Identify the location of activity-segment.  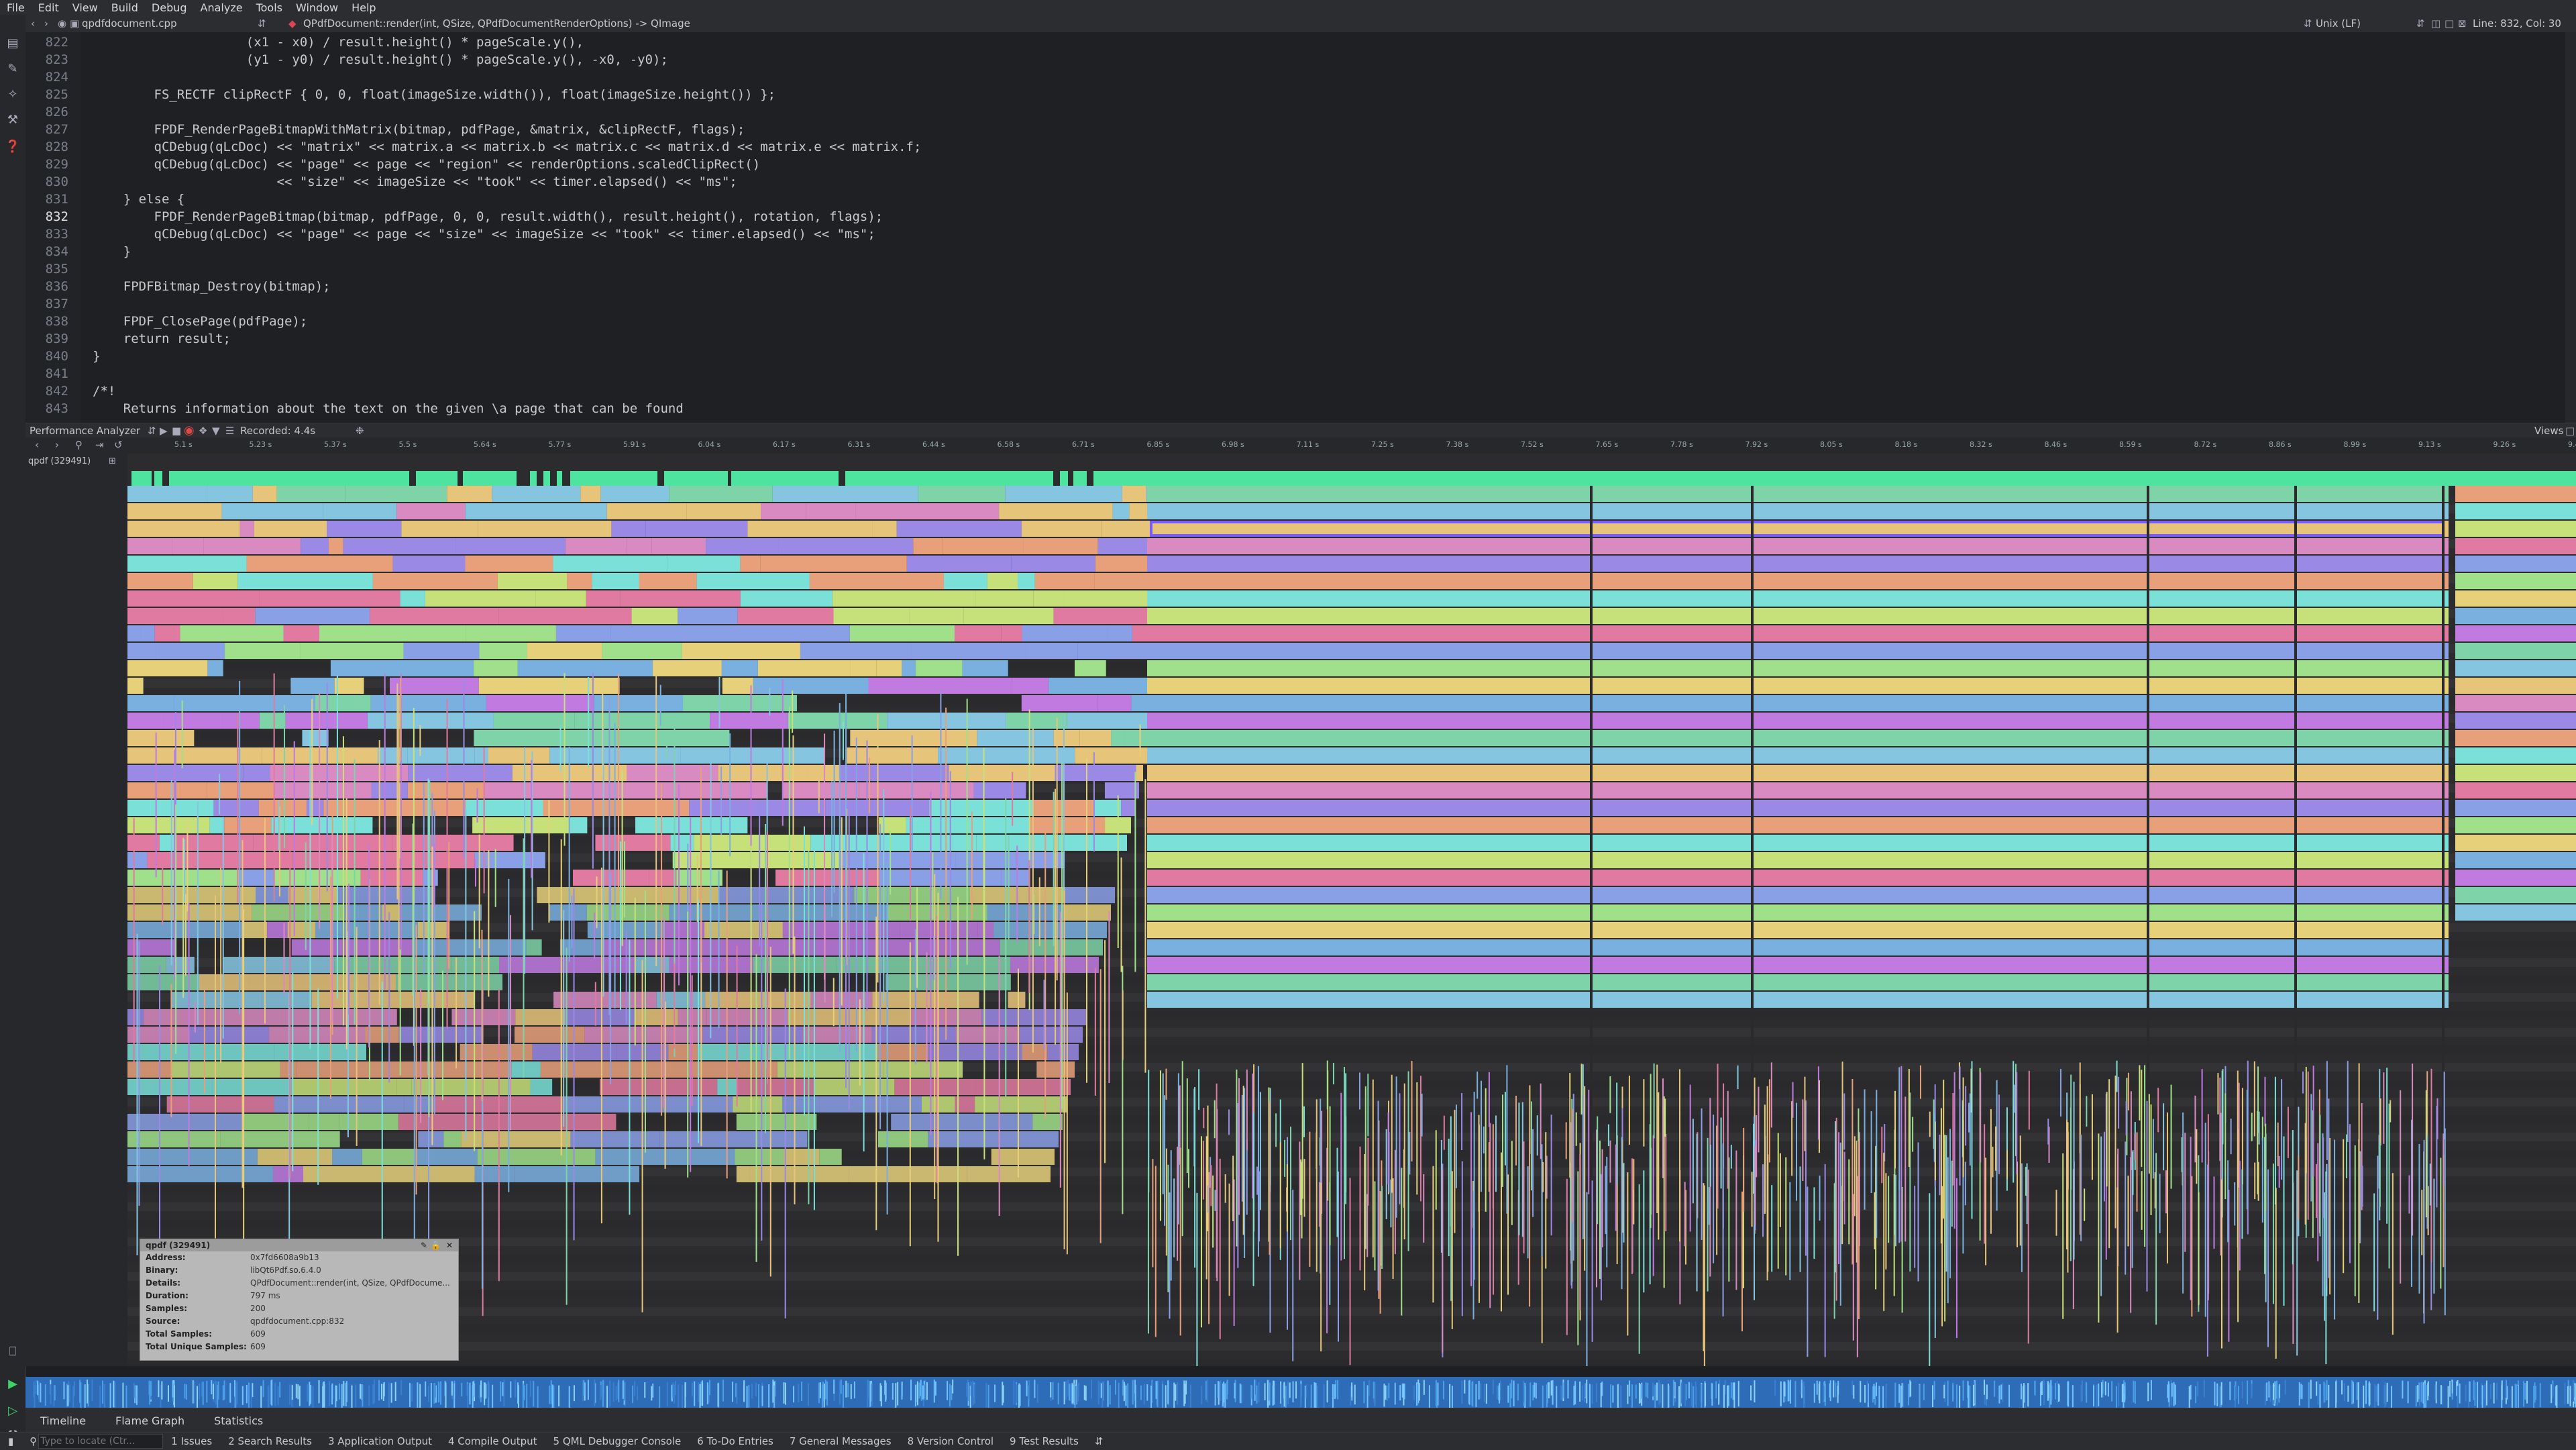
(490, 479).